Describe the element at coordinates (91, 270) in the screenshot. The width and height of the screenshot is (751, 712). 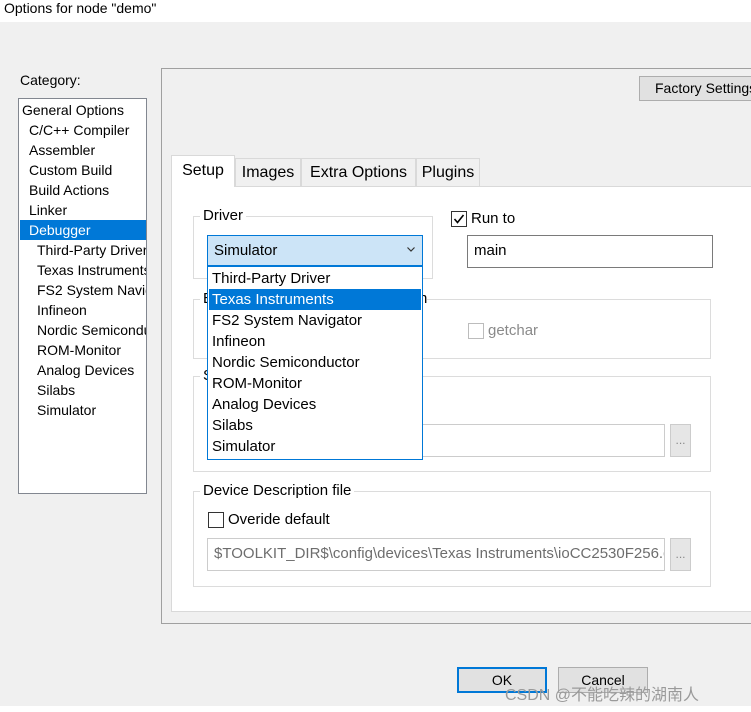
I see `category-item-texas-instruments: Texas Instruments` at that location.